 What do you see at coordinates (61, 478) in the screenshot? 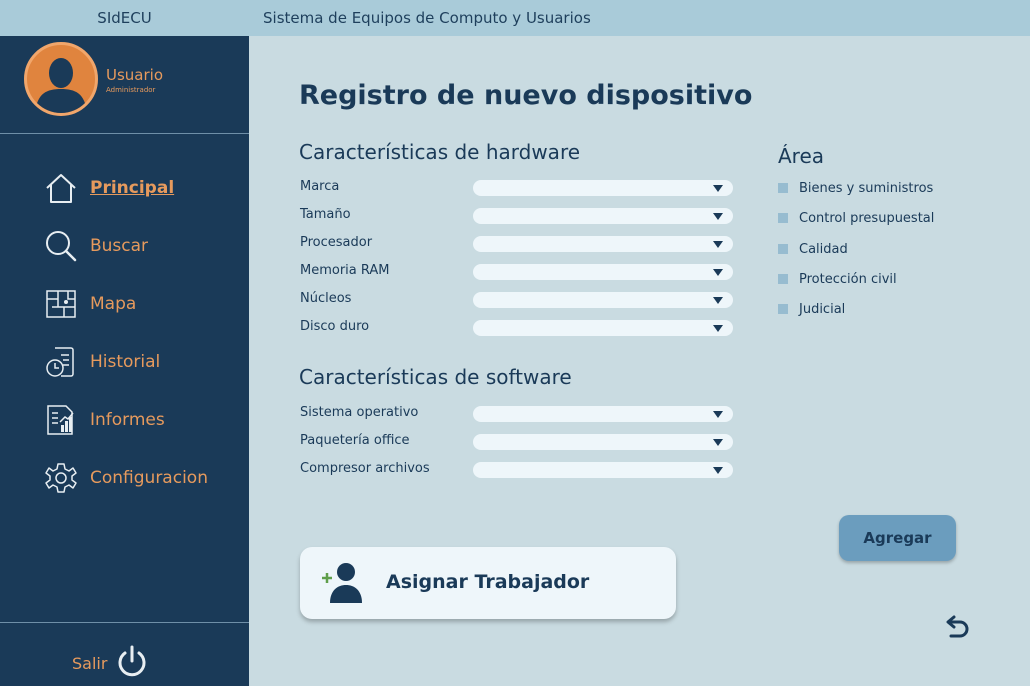
I see `gear-icon` at bounding box center [61, 478].